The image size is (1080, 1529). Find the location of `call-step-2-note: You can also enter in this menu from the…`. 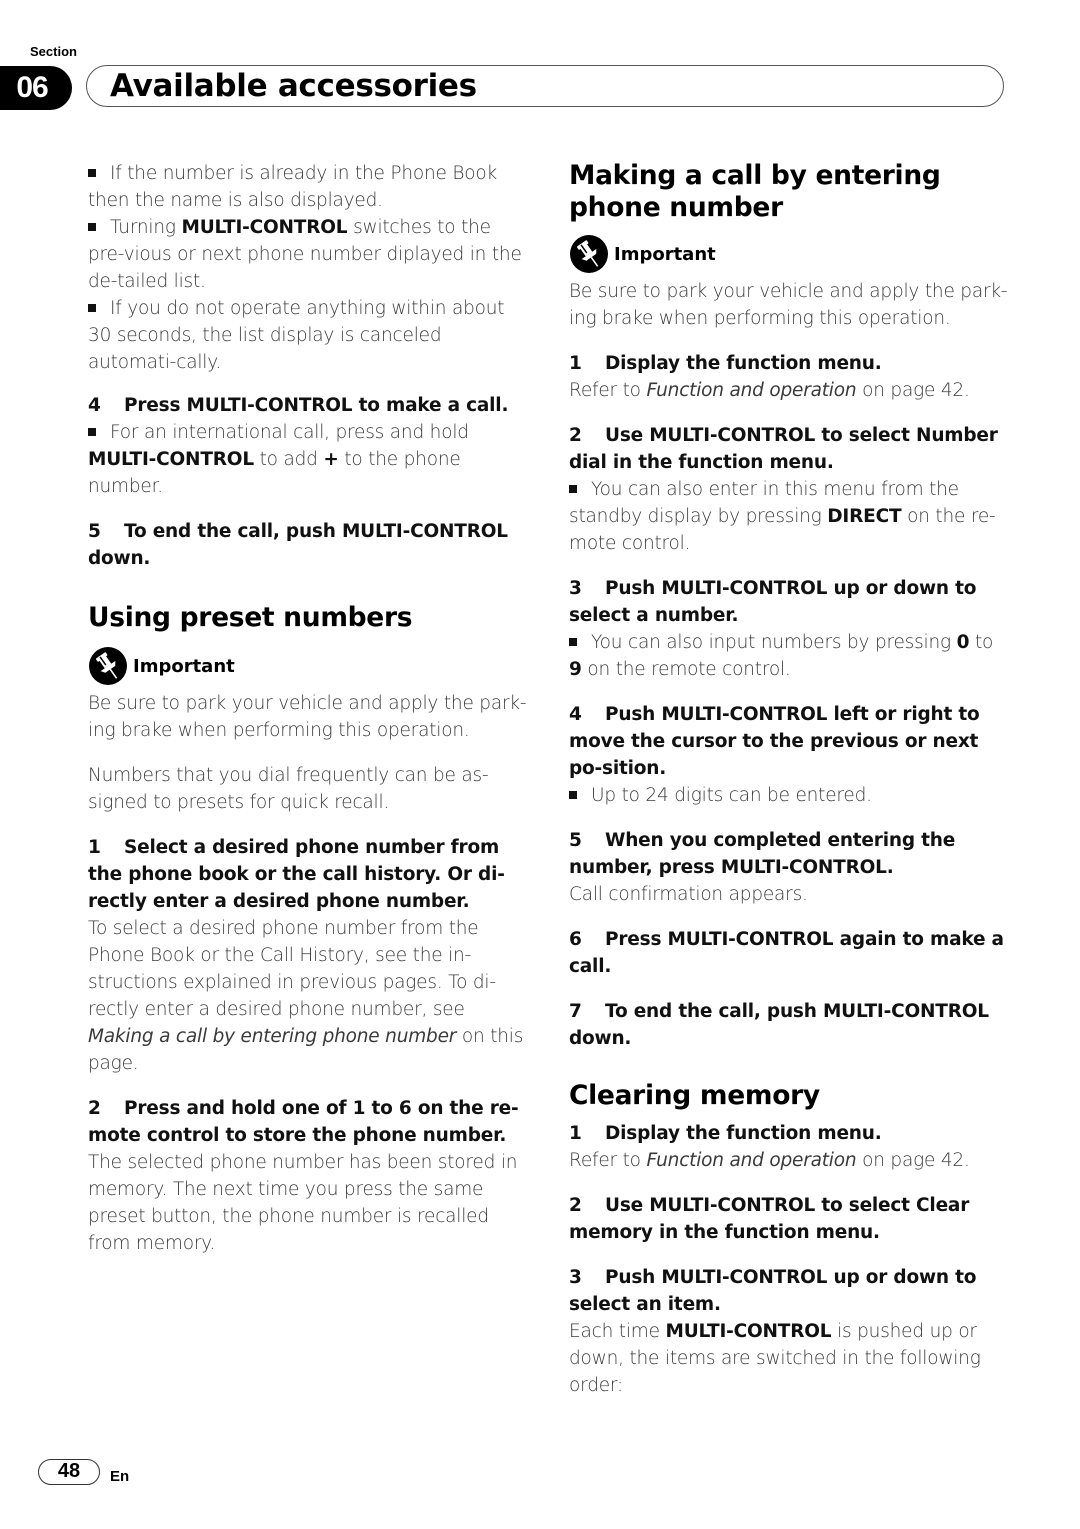

call-step-2-note: You can also enter in this menu from the… is located at coordinates (782, 516).